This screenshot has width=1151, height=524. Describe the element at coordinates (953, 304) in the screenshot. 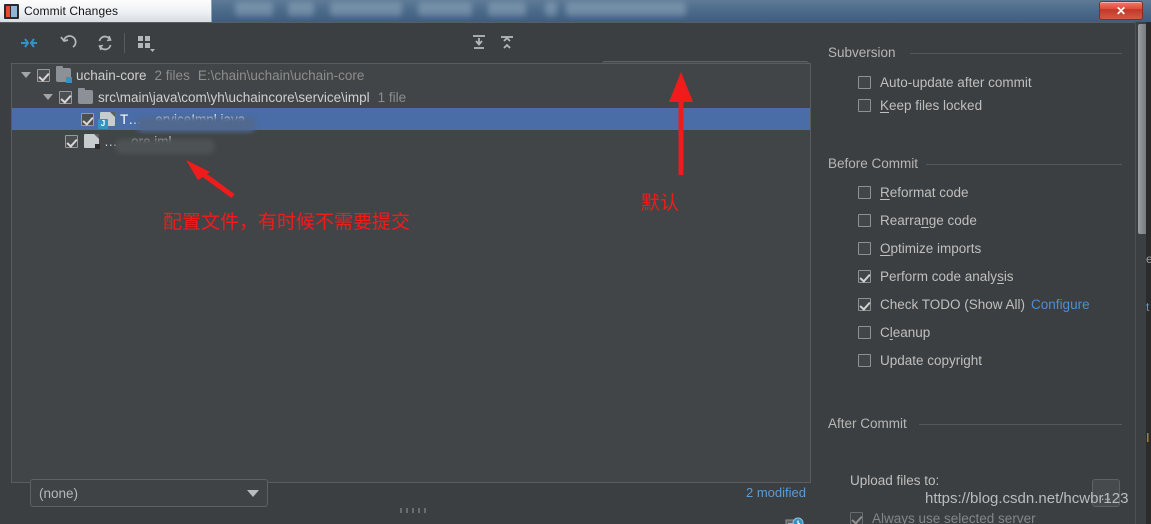

I see `checkbox-label: Check TODO (Show All)` at that location.